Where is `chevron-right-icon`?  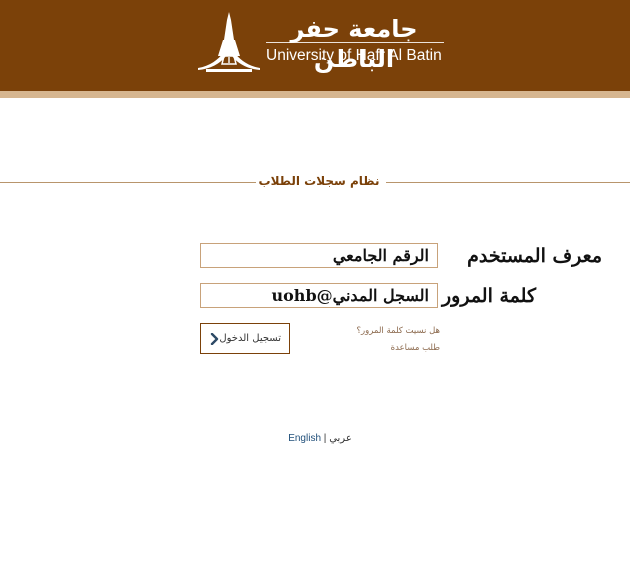
chevron-right-icon is located at coordinates (214, 339).